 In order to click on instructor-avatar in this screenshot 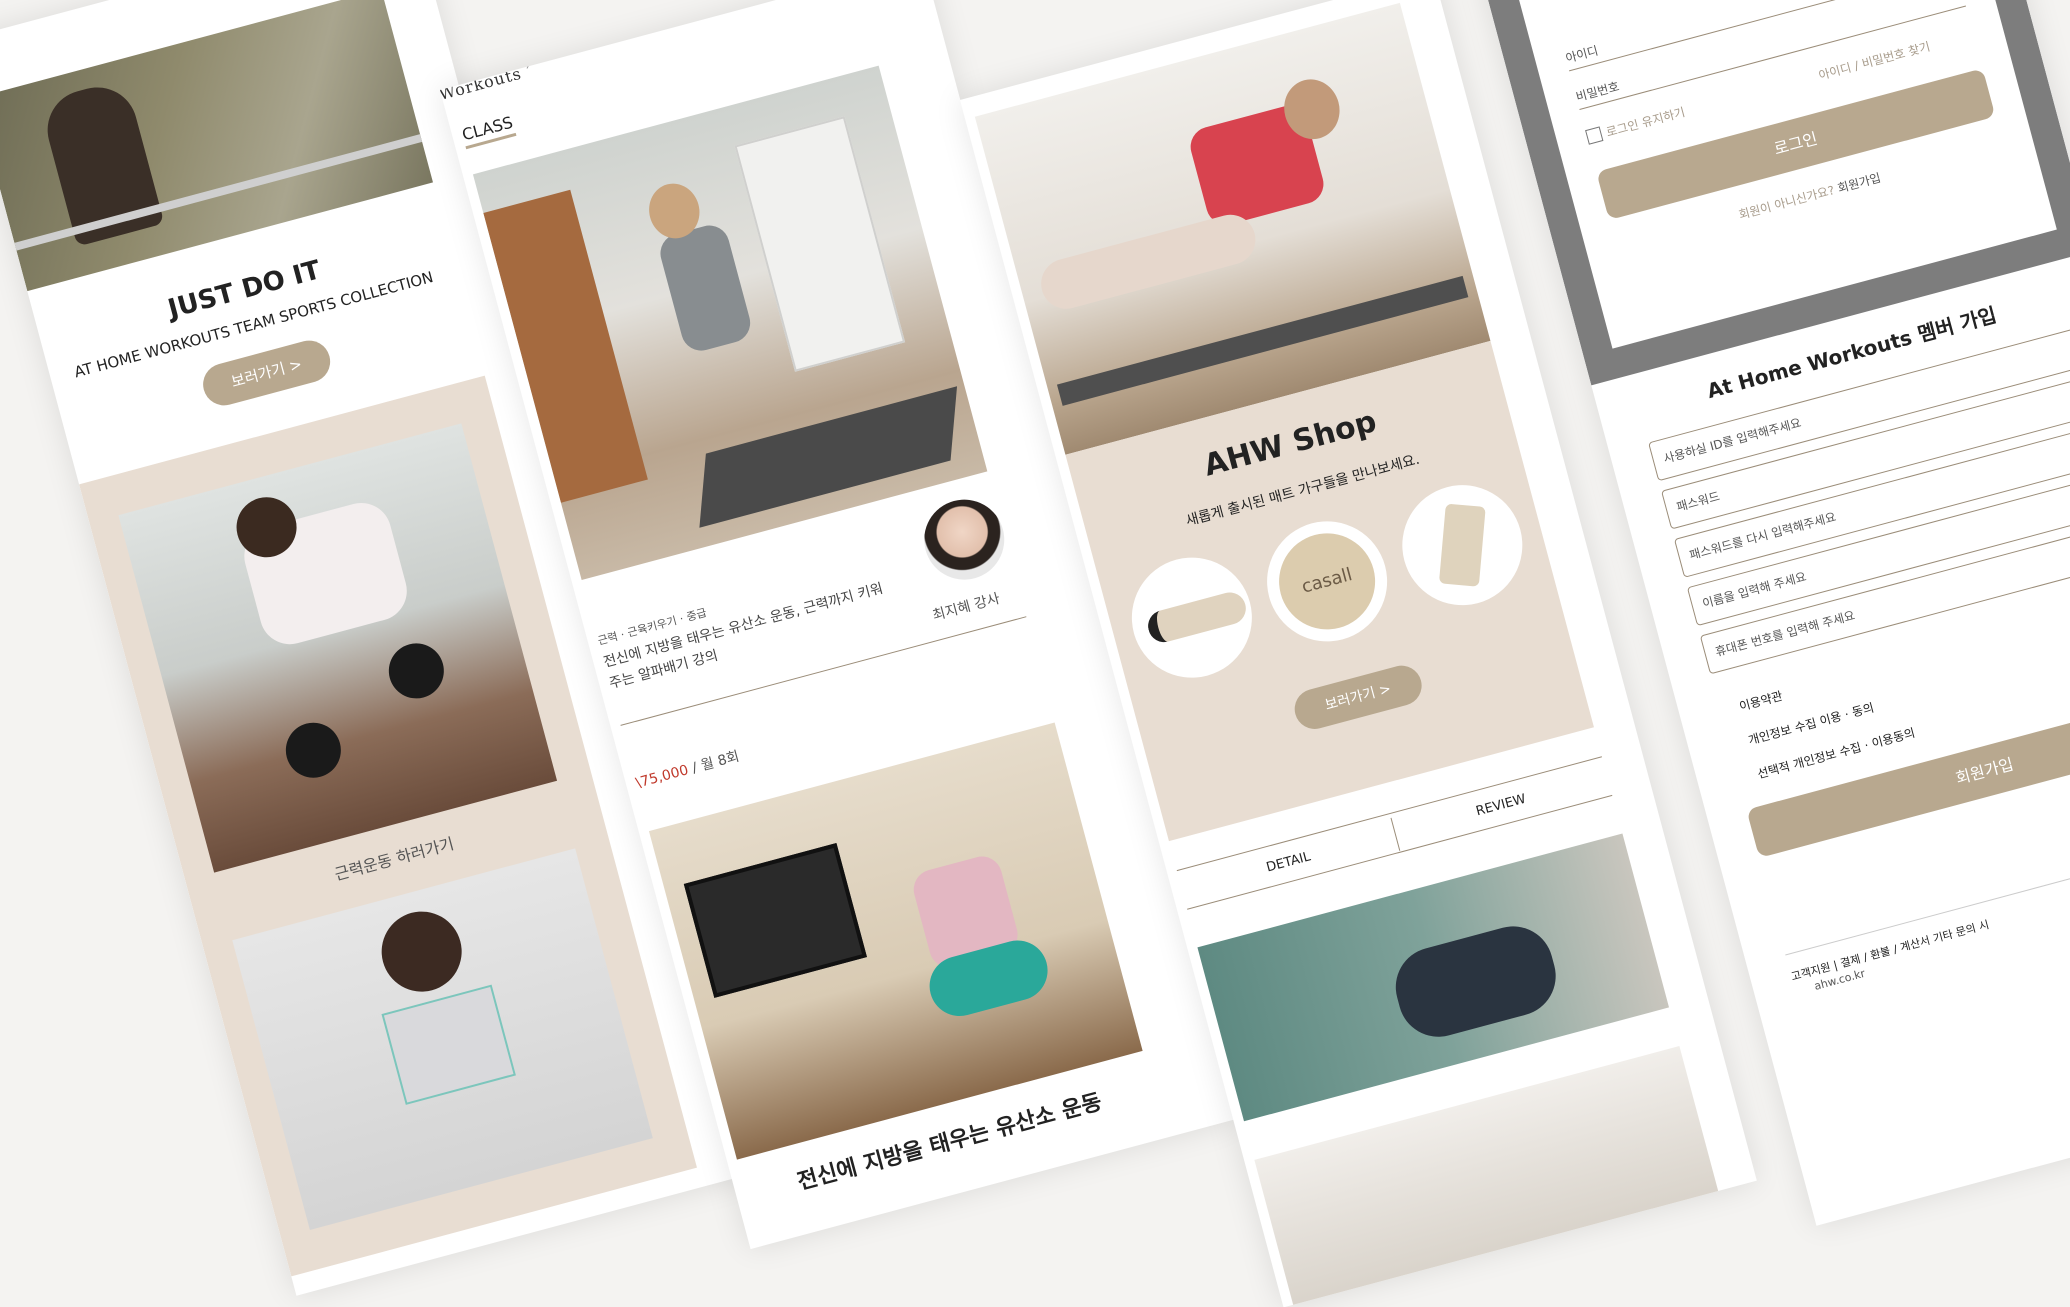, I will do `click(964, 539)`.